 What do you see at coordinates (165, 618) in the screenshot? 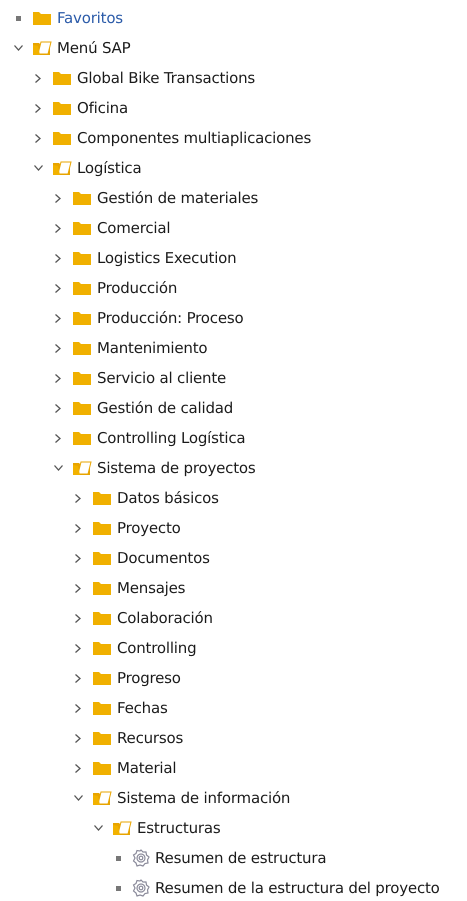
I see `folder-item: Colaboración` at bounding box center [165, 618].